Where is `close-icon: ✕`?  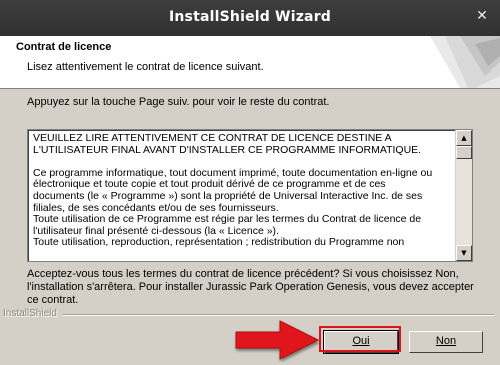
close-icon: ✕ is located at coordinates (482, 16).